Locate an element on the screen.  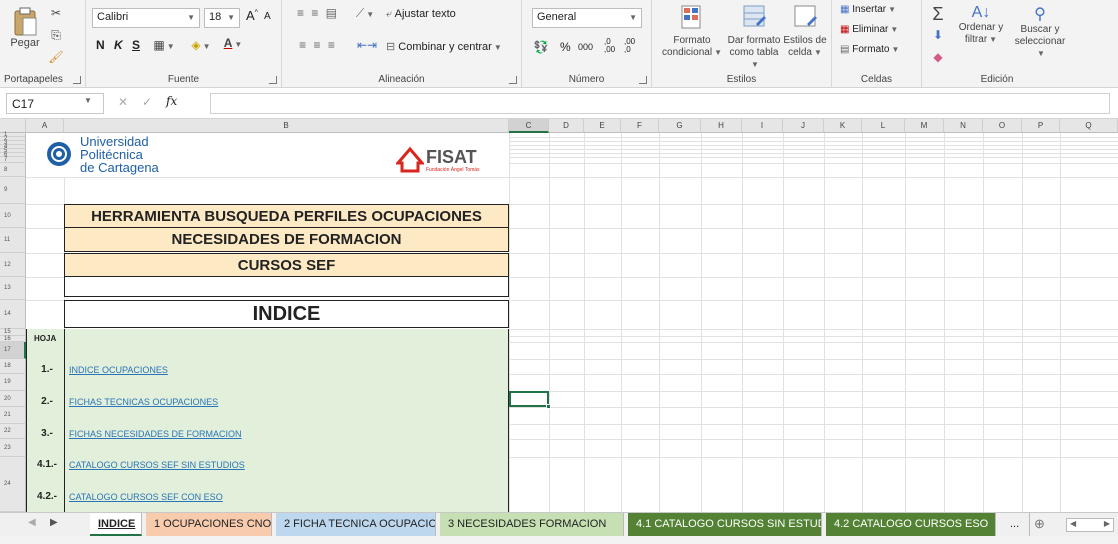
row-header-14: 14 is located at coordinates (13, 314).